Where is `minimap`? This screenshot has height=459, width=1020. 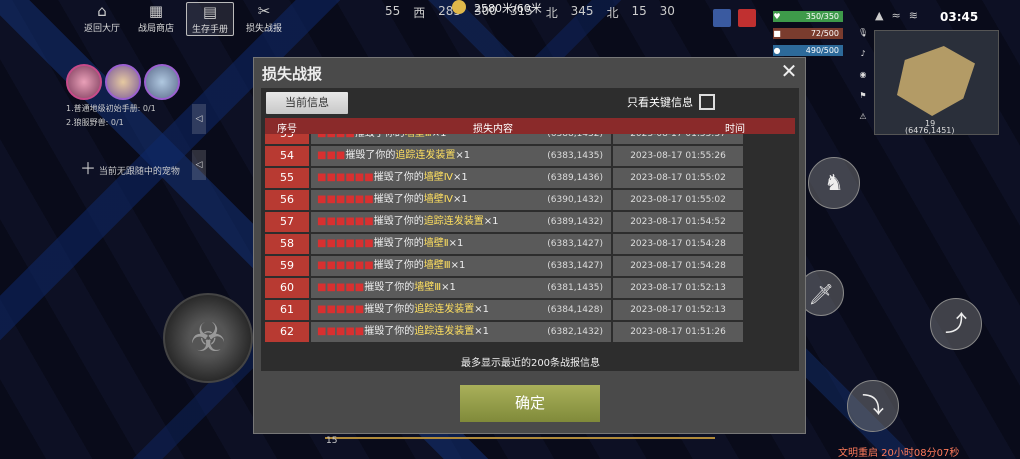
minimap is located at coordinates (936, 82).